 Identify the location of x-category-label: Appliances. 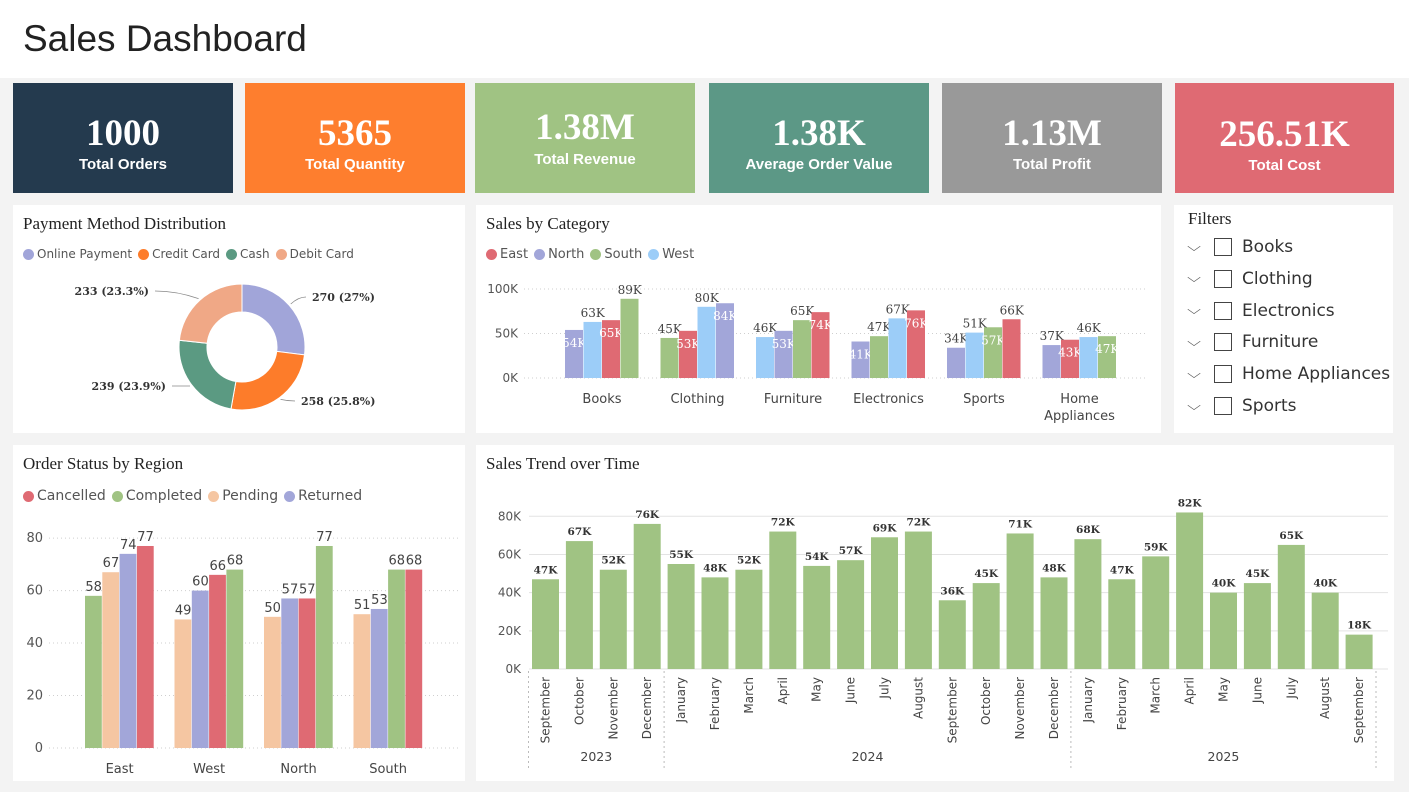
(1079, 416).